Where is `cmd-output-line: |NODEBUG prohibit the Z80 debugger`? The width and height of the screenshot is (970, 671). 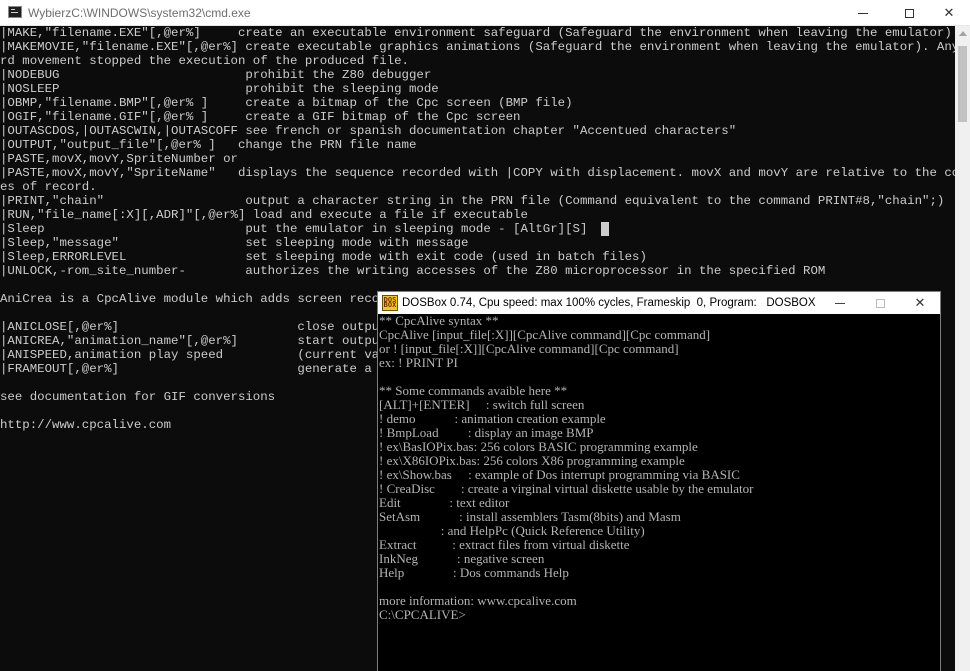 cmd-output-line: |NODEBUG prohibit the Z80 debugger is located at coordinates (216, 75).